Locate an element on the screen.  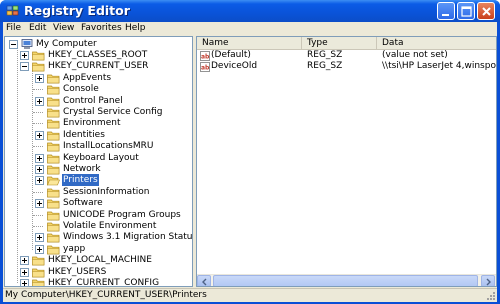
tree-item-label: Identities is located at coordinates (84, 134).